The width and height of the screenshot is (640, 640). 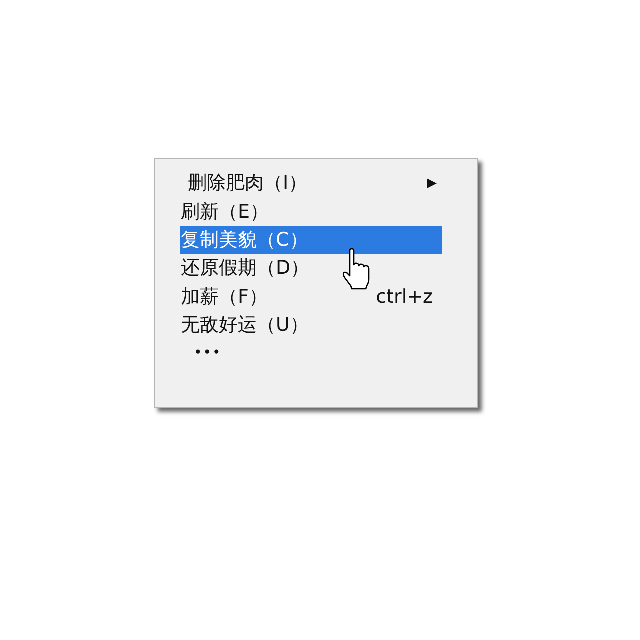 I want to click on more-ellipsis: •••, so click(x=208, y=353).